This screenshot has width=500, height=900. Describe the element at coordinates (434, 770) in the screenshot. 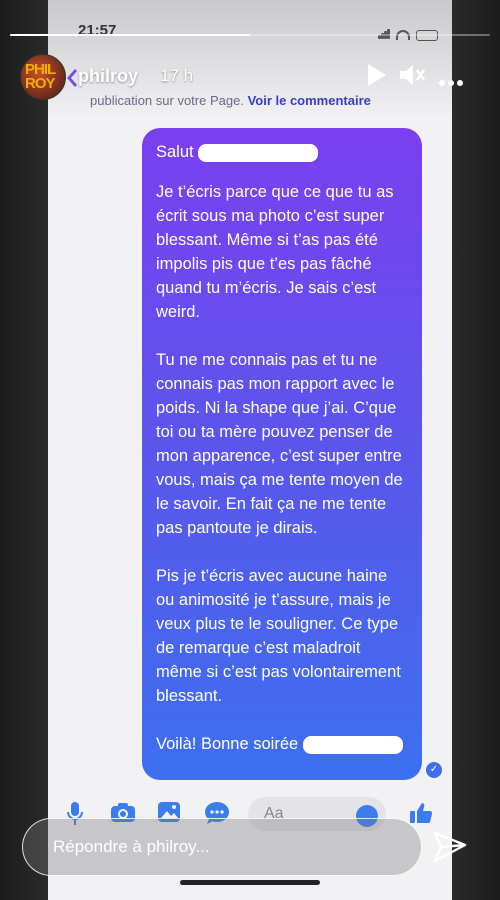

I see `seen-check-icon: ✓` at that location.